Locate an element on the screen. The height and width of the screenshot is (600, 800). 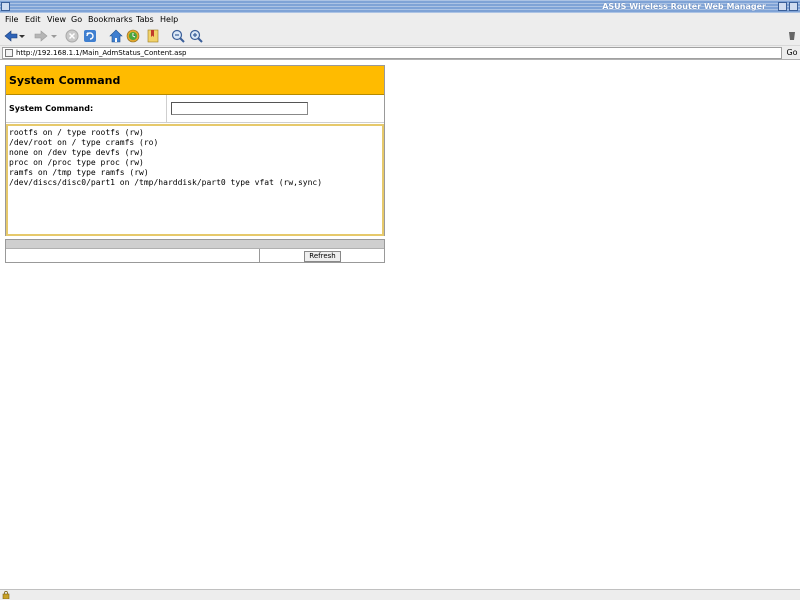
menu-go: Go is located at coordinates (76, 19).